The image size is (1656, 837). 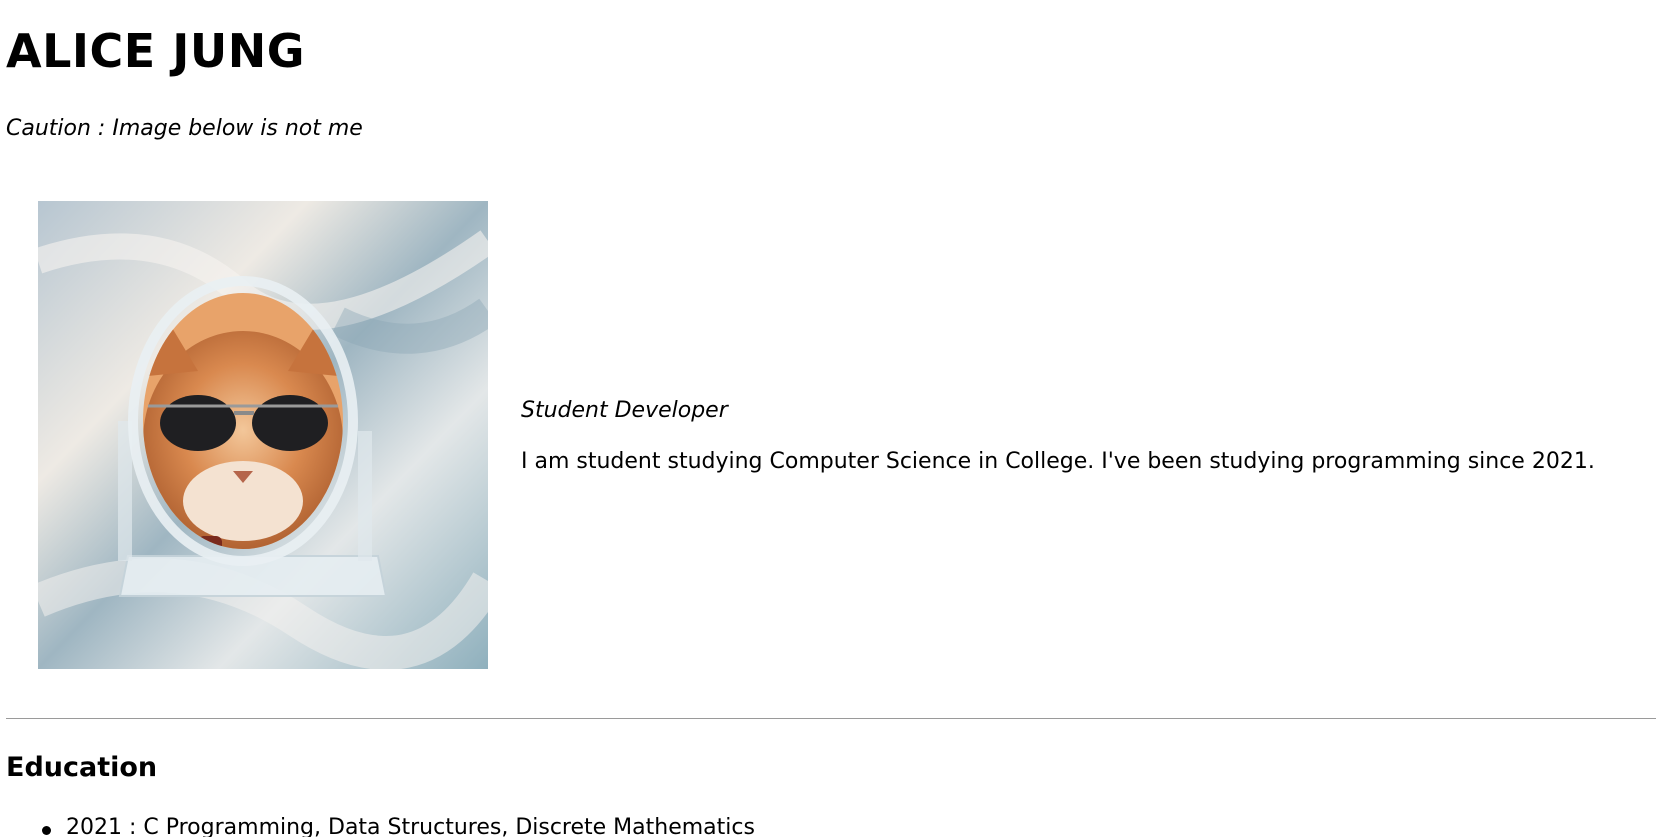 I want to click on role-text: Student Developer, so click(x=624, y=410).